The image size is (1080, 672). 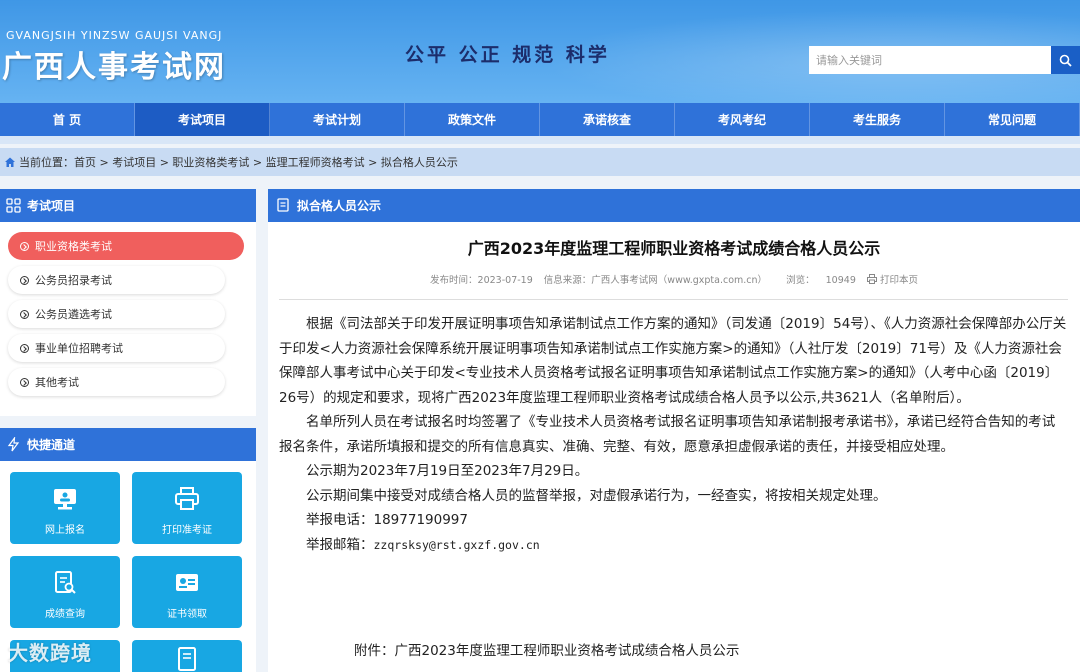 What do you see at coordinates (187, 582) in the screenshot?
I see `id-card-icon` at bounding box center [187, 582].